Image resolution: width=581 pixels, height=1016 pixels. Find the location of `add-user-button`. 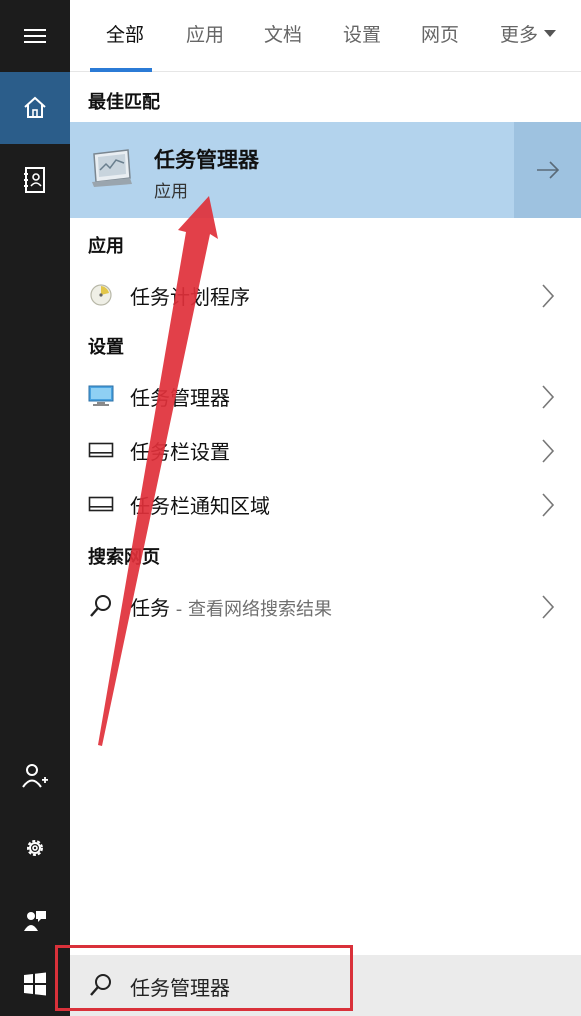

add-user-button is located at coordinates (35, 776).